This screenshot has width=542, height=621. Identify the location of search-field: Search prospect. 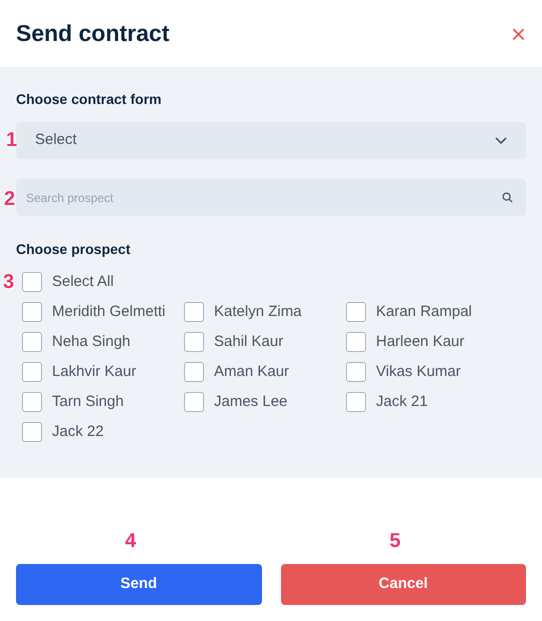
(271, 197).